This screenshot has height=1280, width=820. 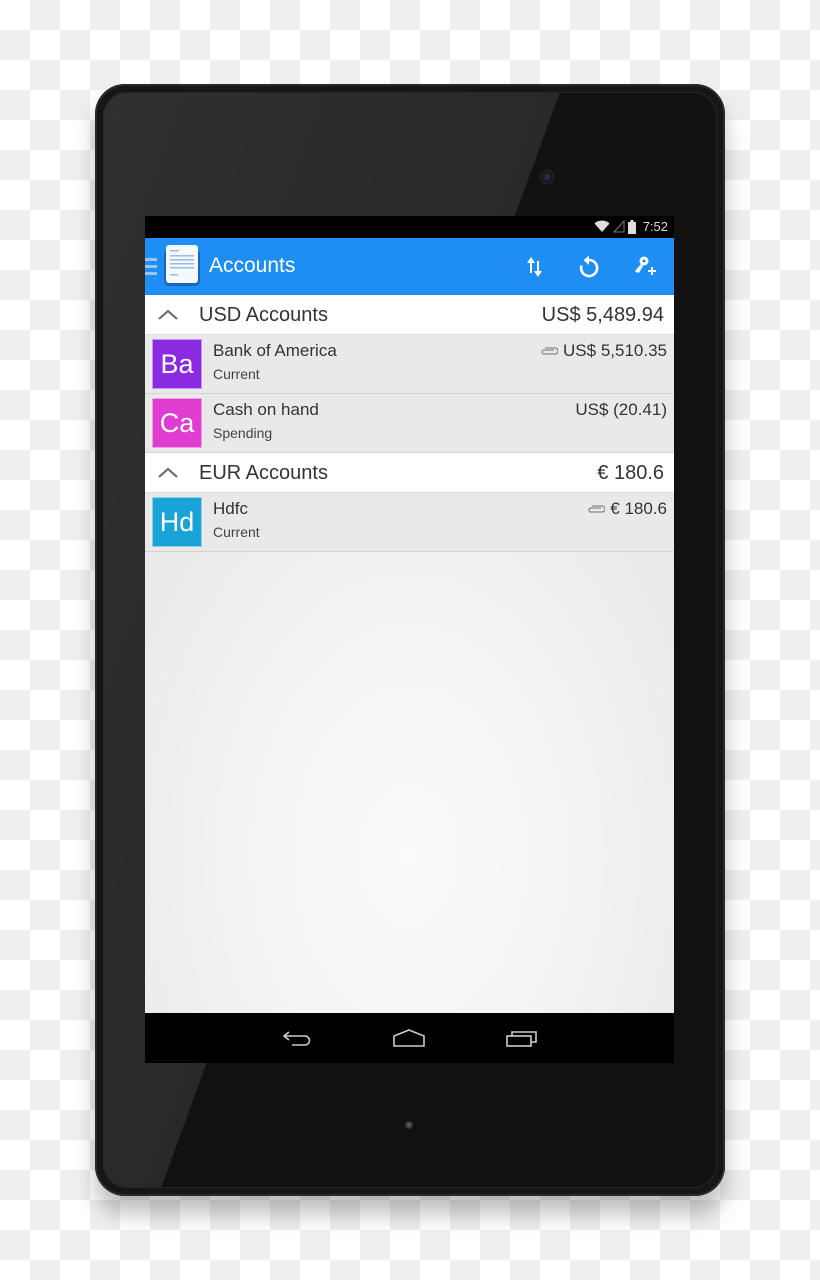 What do you see at coordinates (602, 315) in the screenshot?
I see `group-total: US$ 5,489.94` at bounding box center [602, 315].